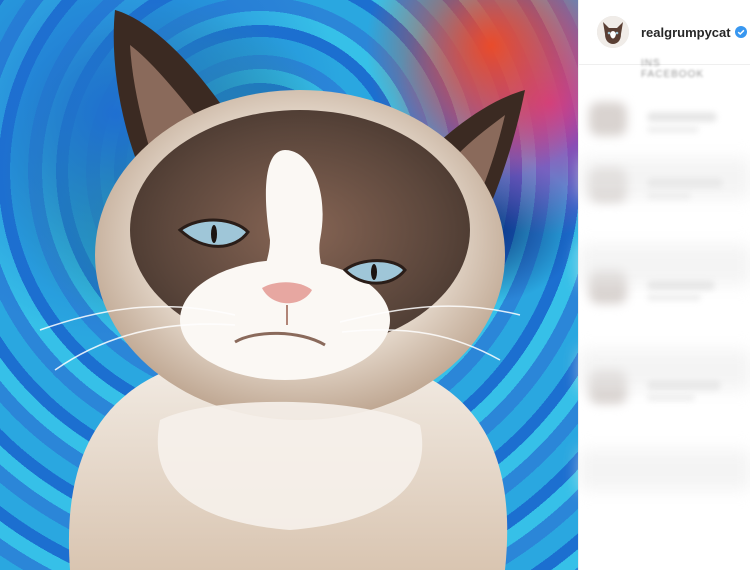  I want to click on account-avatar, so click(613, 32).